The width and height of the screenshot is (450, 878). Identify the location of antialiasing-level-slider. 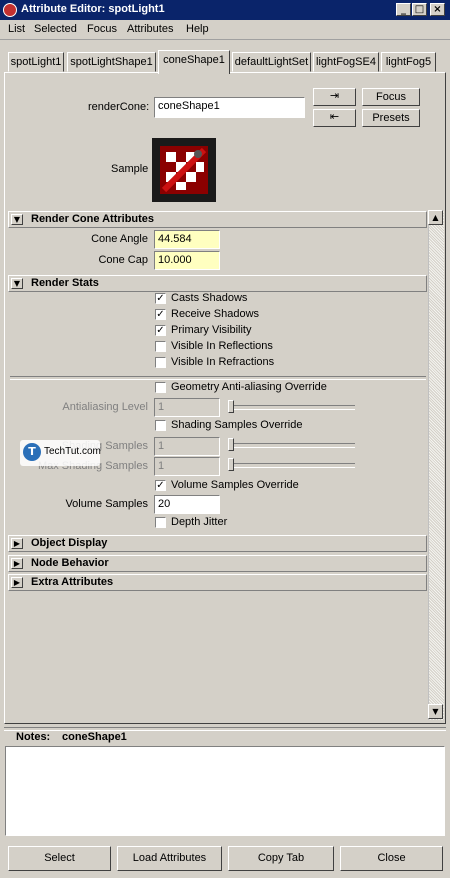
(291, 407).